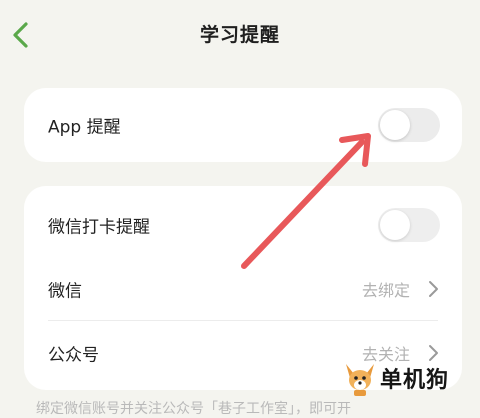 The image size is (480, 418). I want to click on wechat-checkin-label: 微信打卡提醒, so click(99, 227).